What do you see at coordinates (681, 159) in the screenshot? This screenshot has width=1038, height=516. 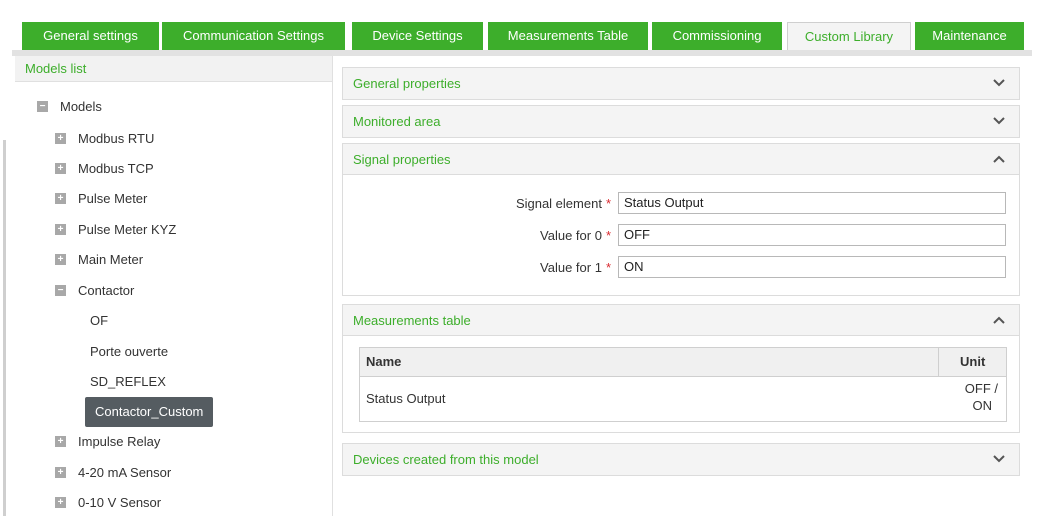 I see `signal-properties-header: Signal properties` at bounding box center [681, 159].